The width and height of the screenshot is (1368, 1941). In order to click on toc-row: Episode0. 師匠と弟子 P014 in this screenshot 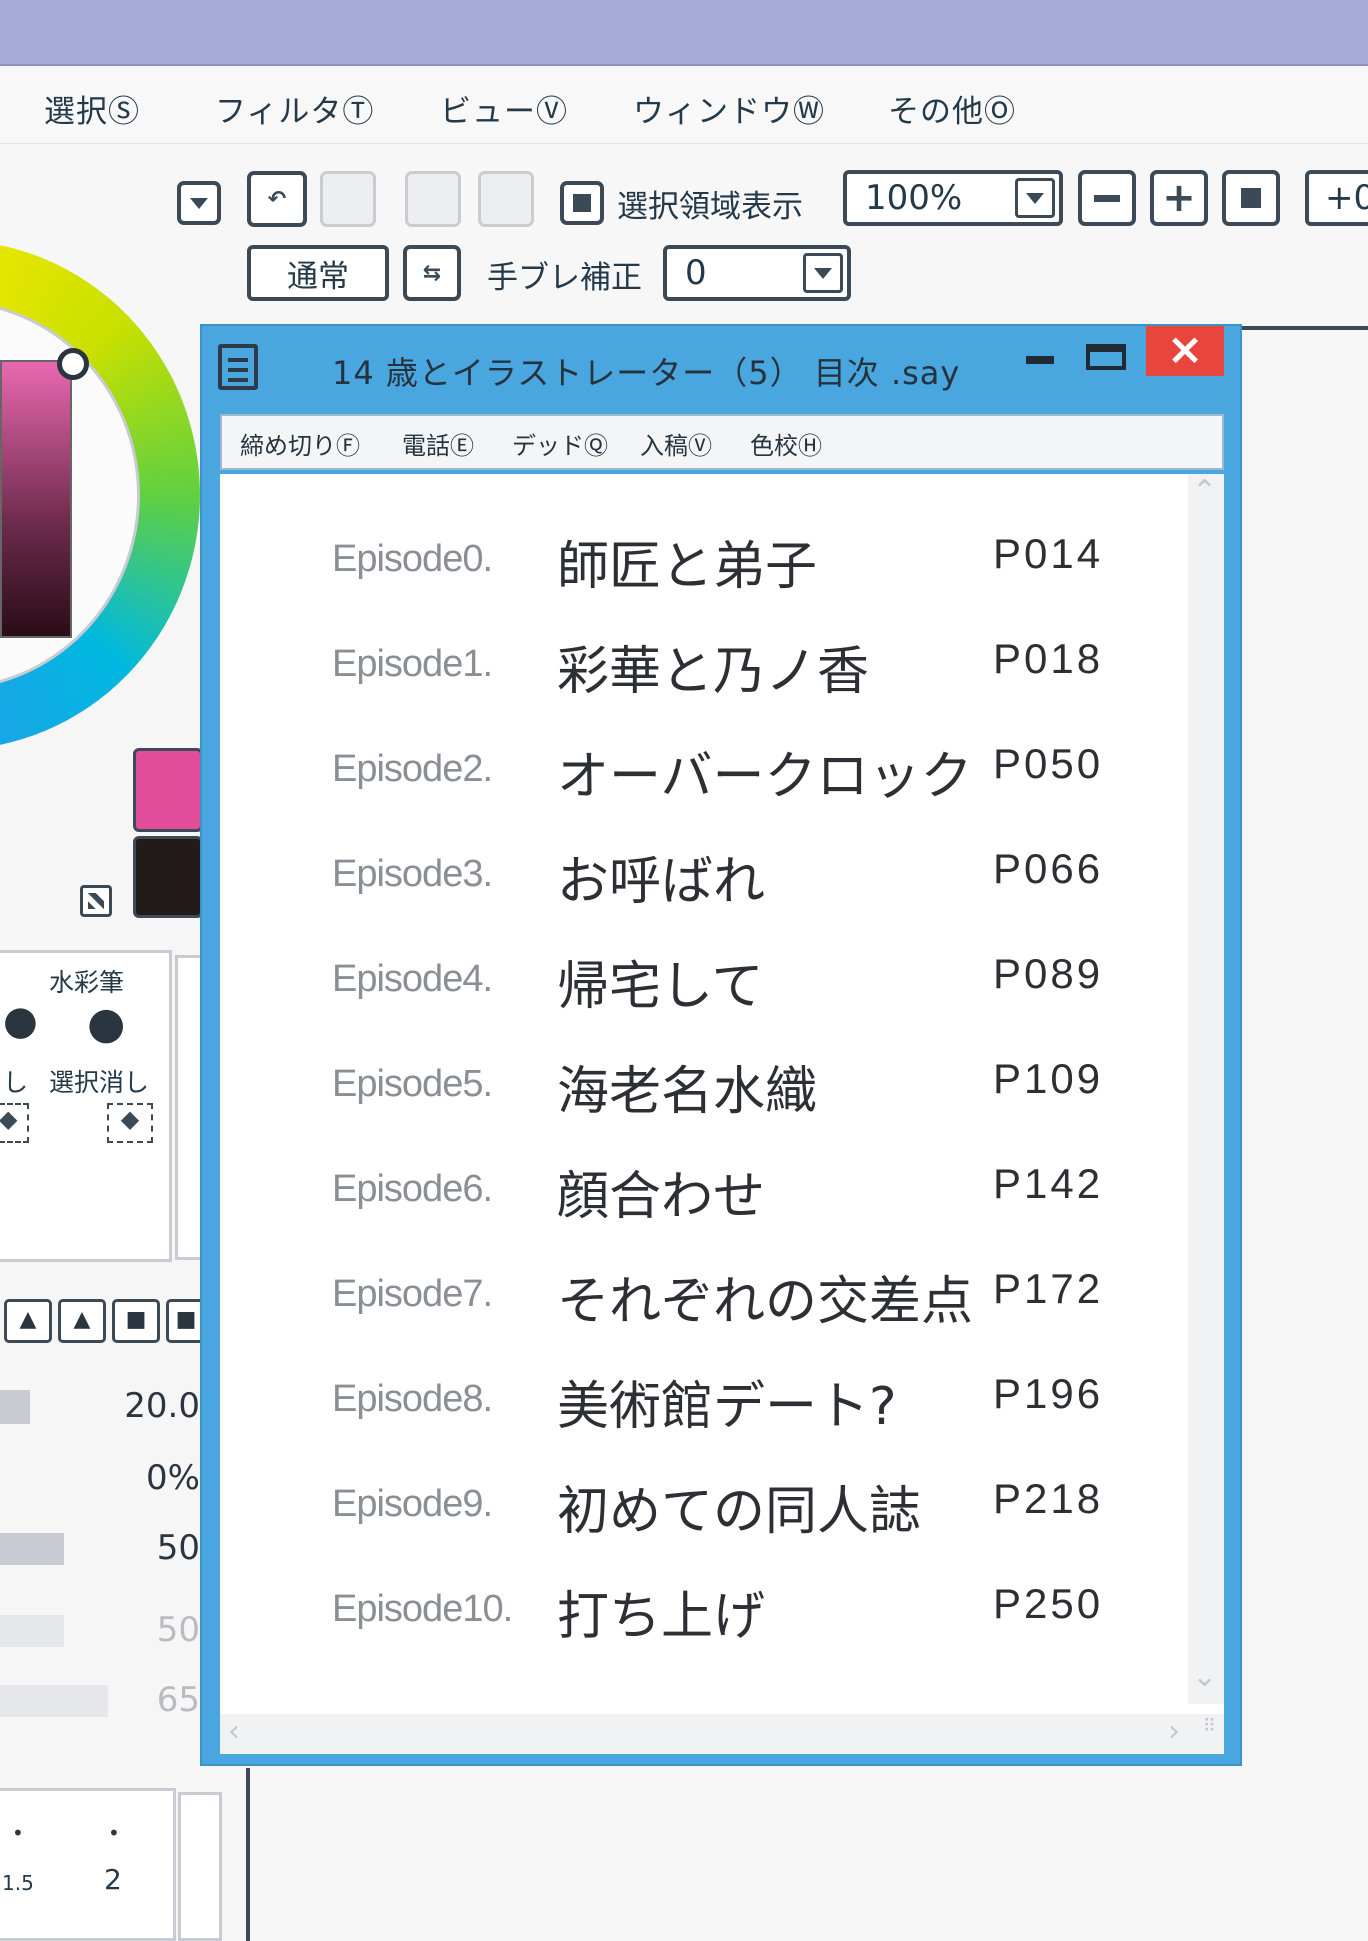, I will do `click(722, 556)`.